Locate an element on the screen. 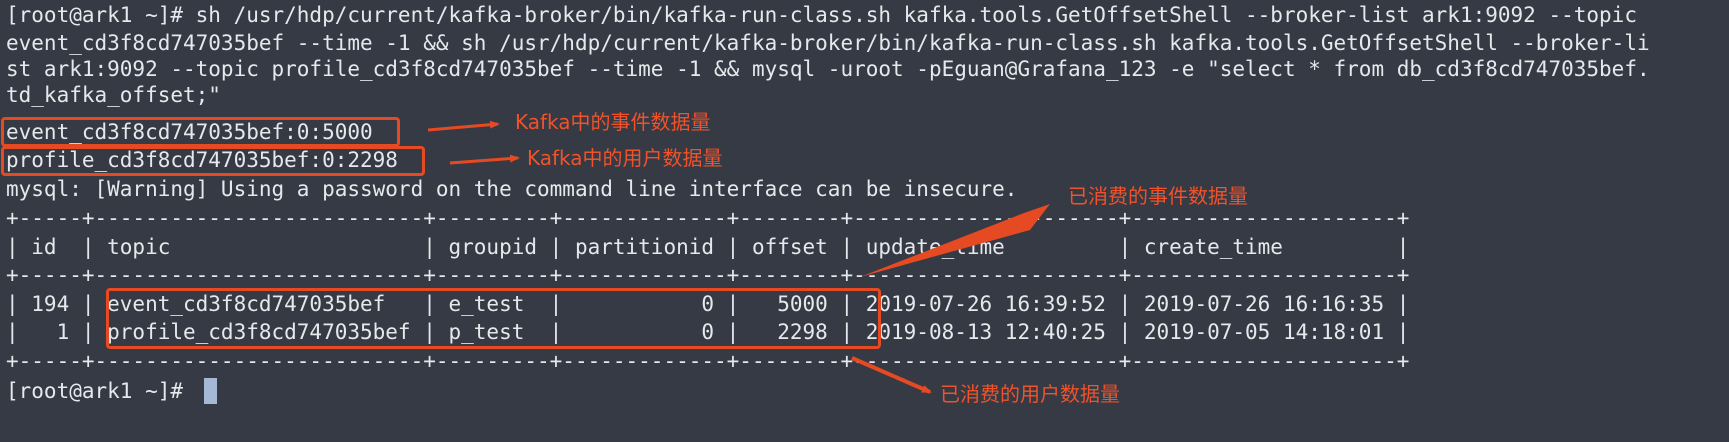 This screenshot has height=442, width=1729. note-kafka-profile: Kafka中的用户数据量 is located at coordinates (625, 158).